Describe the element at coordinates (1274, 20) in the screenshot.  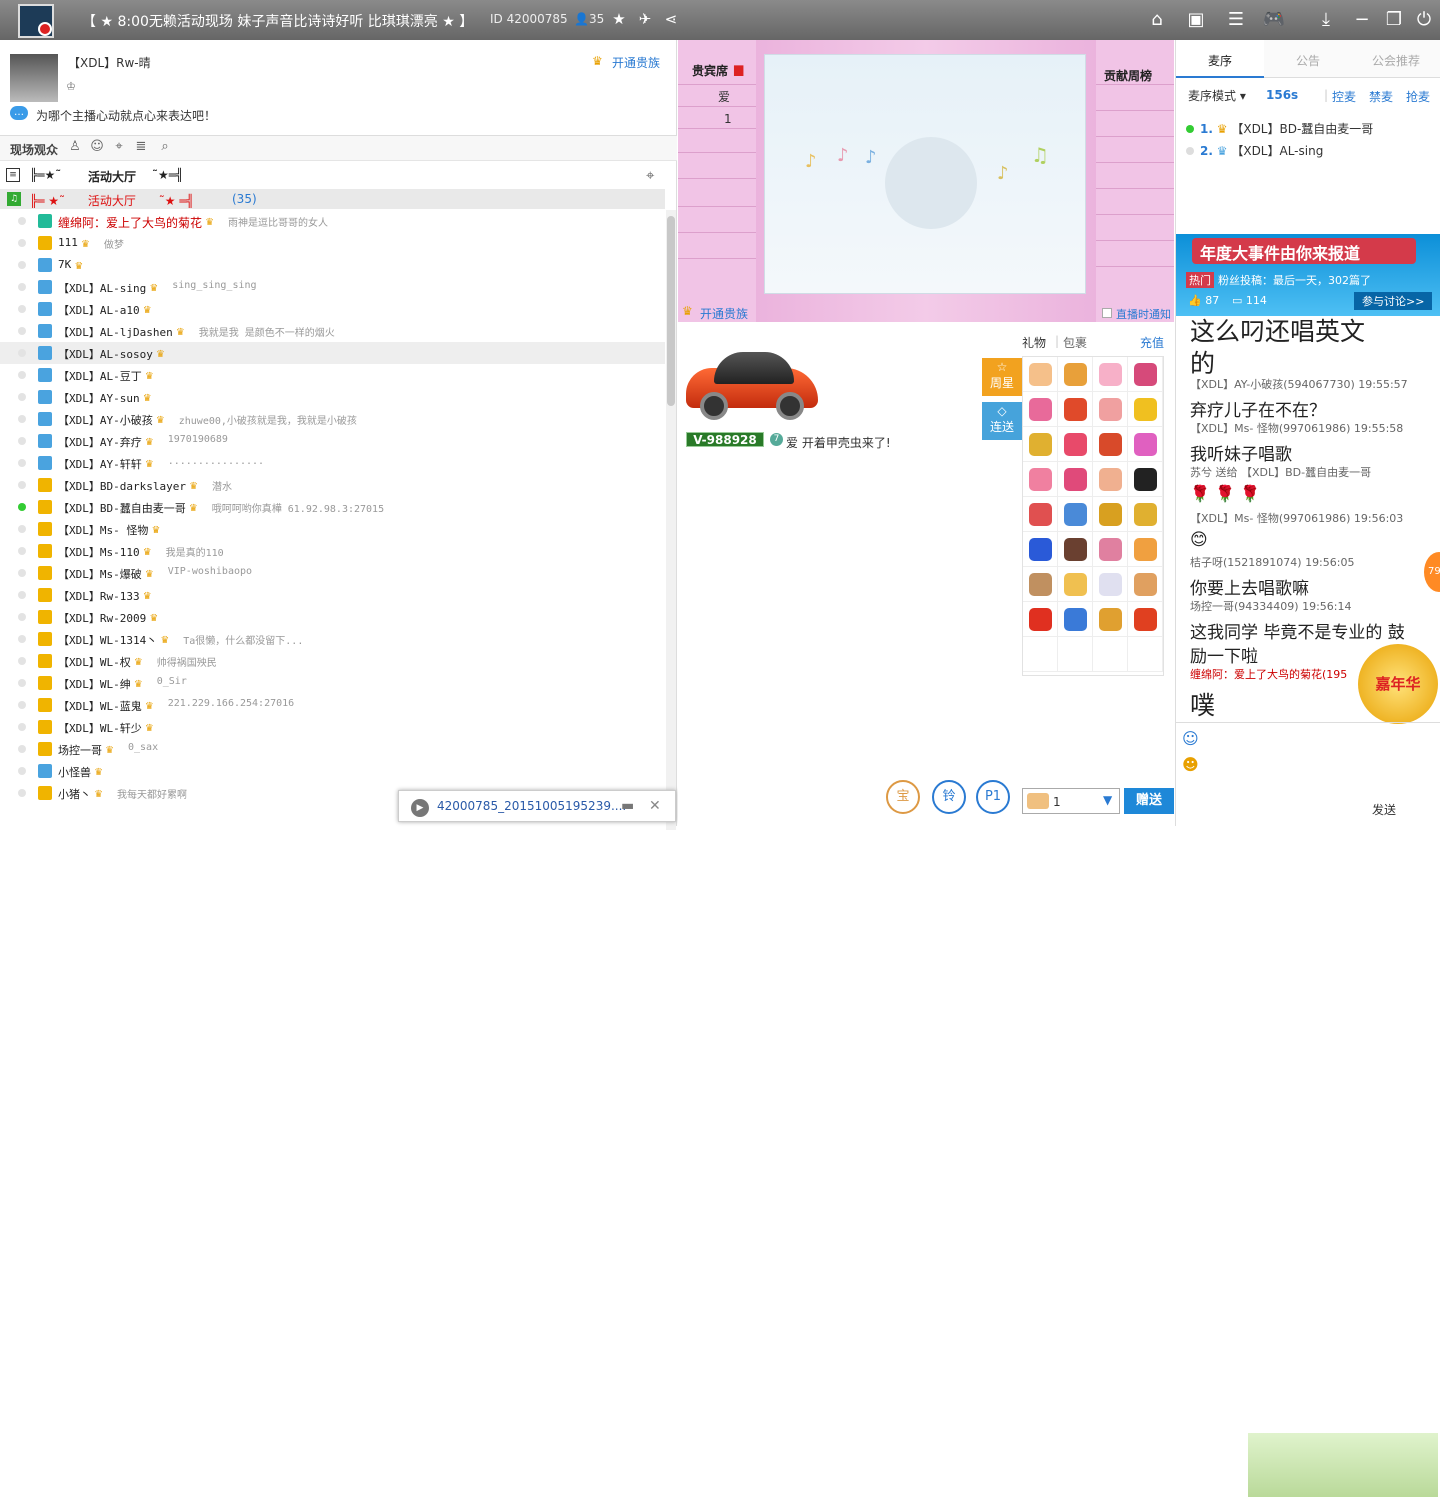
I see `game-icon: 🎮` at that location.